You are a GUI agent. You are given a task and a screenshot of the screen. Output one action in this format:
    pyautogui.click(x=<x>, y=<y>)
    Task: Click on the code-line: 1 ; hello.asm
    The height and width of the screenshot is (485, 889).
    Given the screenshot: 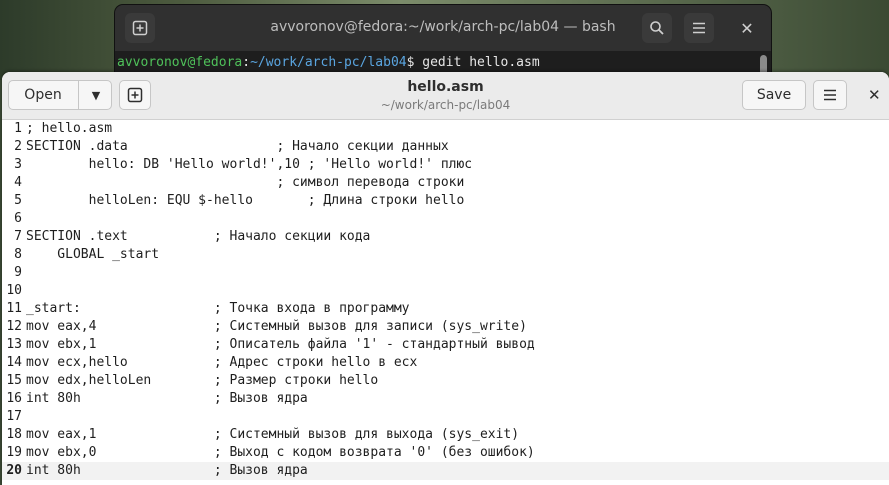 What is the action you would take?
    pyautogui.click(x=445, y=129)
    